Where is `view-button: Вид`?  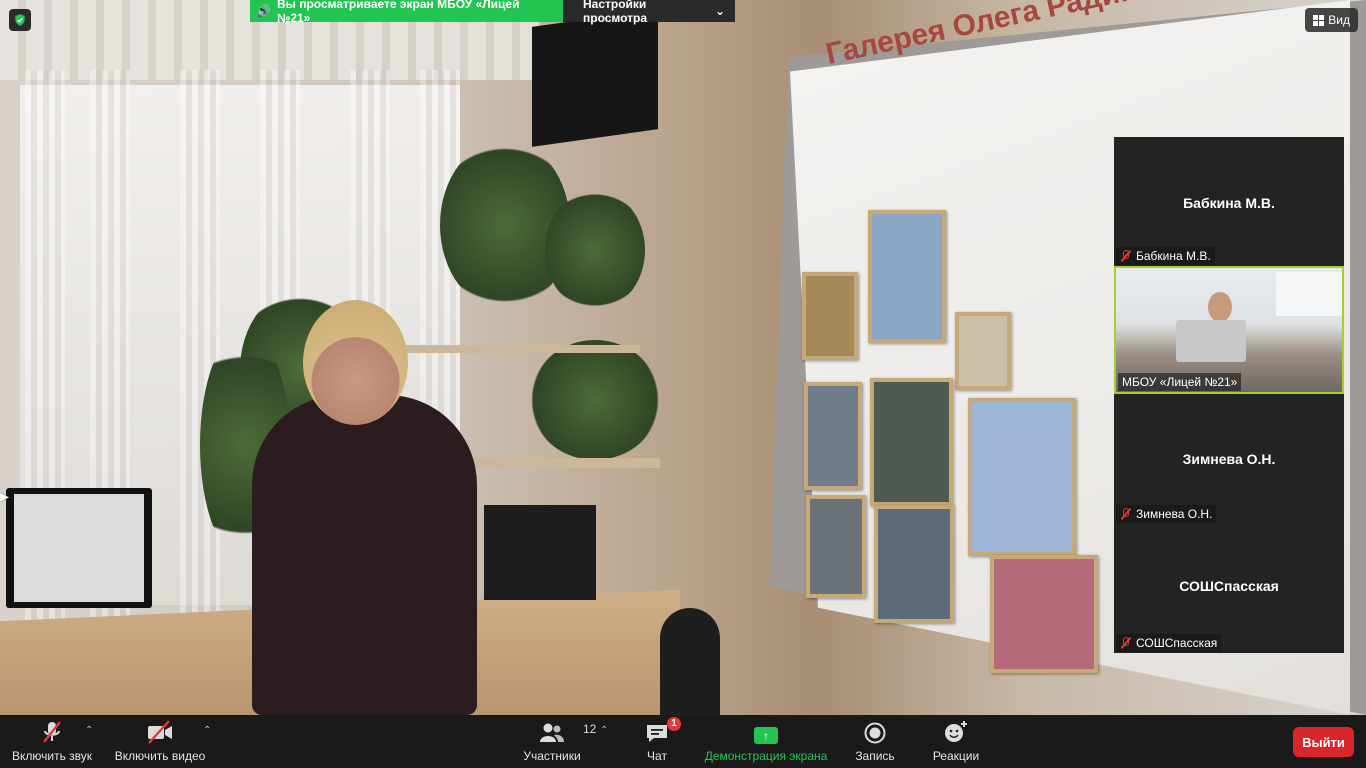 view-button: Вид is located at coordinates (1331, 20).